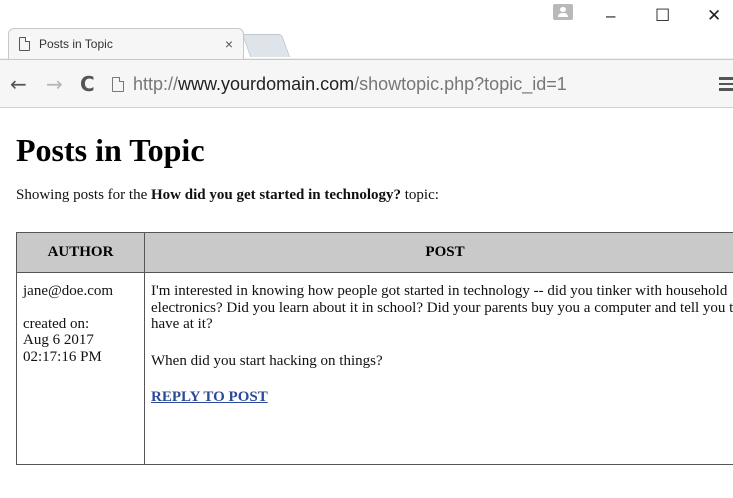 This screenshot has height=498, width=733. Describe the element at coordinates (438, 252) in the screenshot. I see `column-header-post: POST` at that location.